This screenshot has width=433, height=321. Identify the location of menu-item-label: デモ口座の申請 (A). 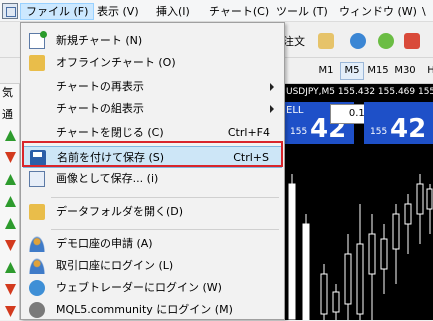
(104, 243).